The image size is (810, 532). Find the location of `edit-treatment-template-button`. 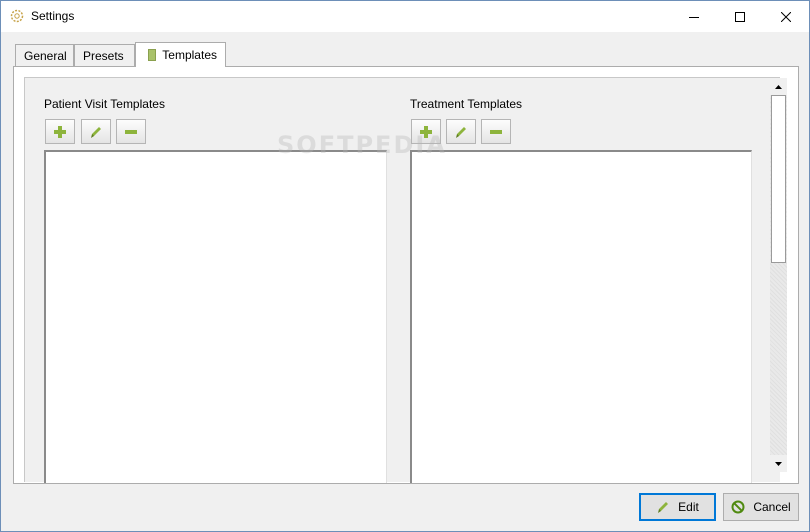

edit-treatment-template-button is located at coordinates (461, 131).